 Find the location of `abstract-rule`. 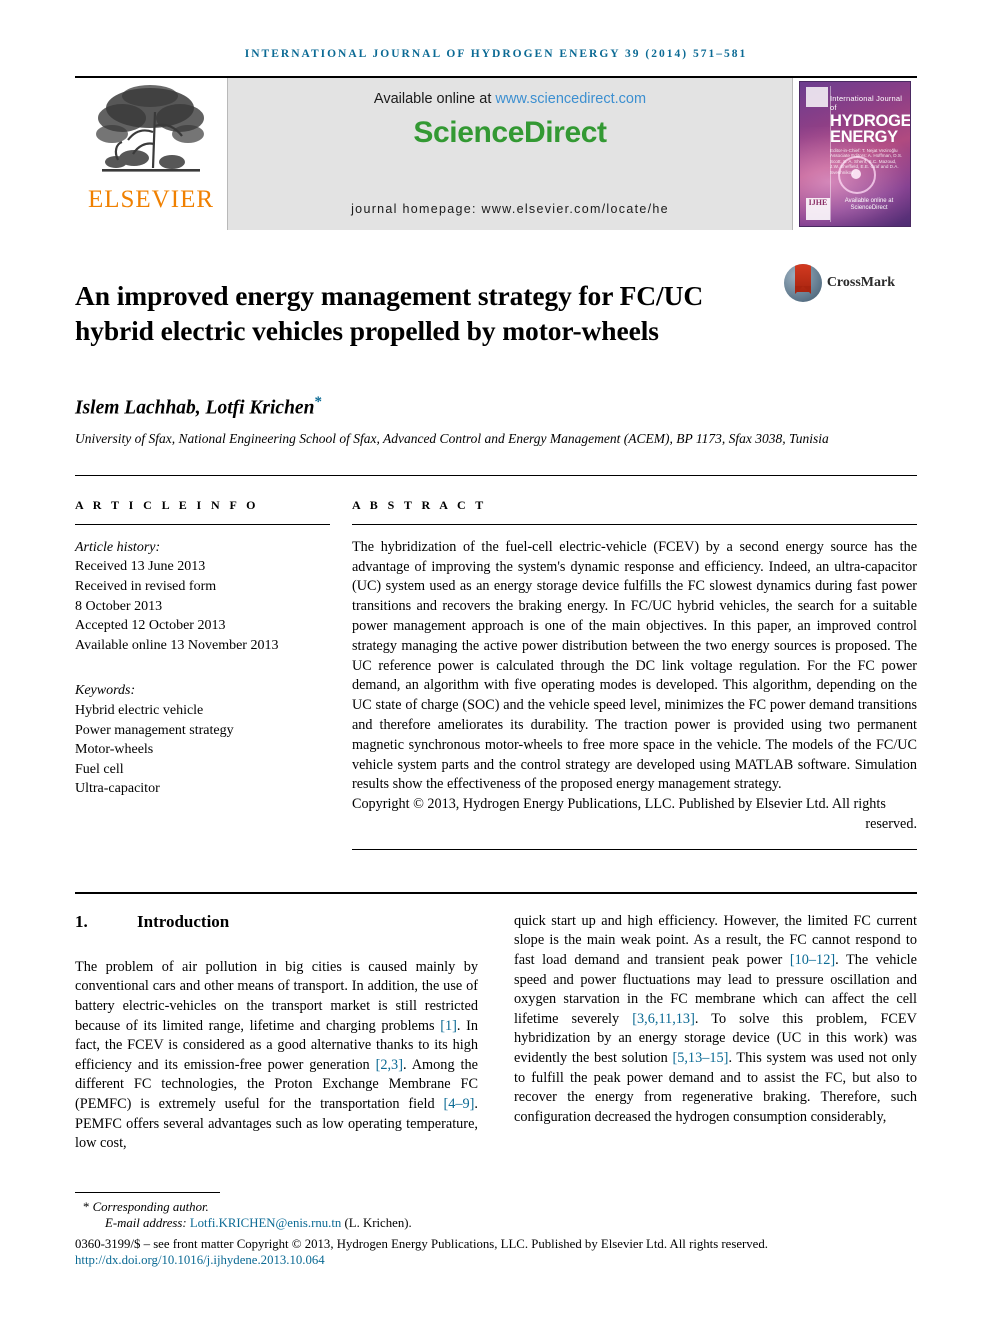

abstract-rule is located at coordinates (634, 524).